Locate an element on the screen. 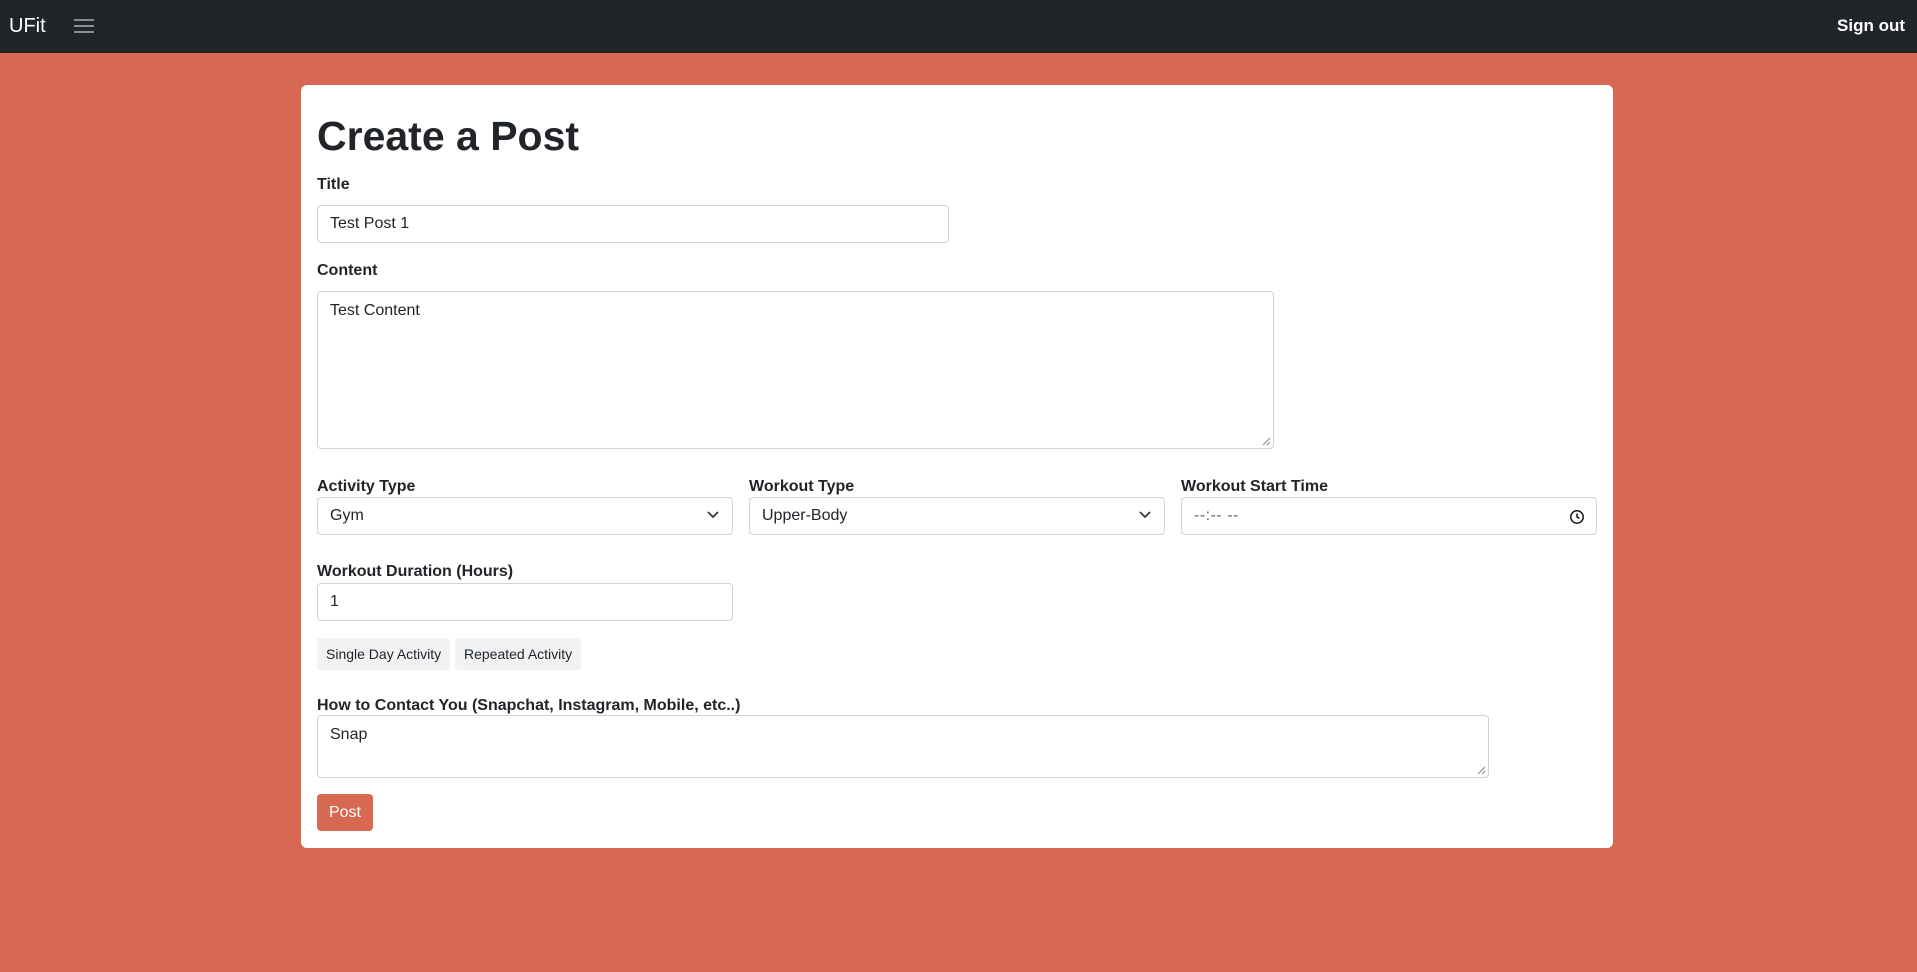  sign-out-link: Sign out is located at coordinates (1871, 26).